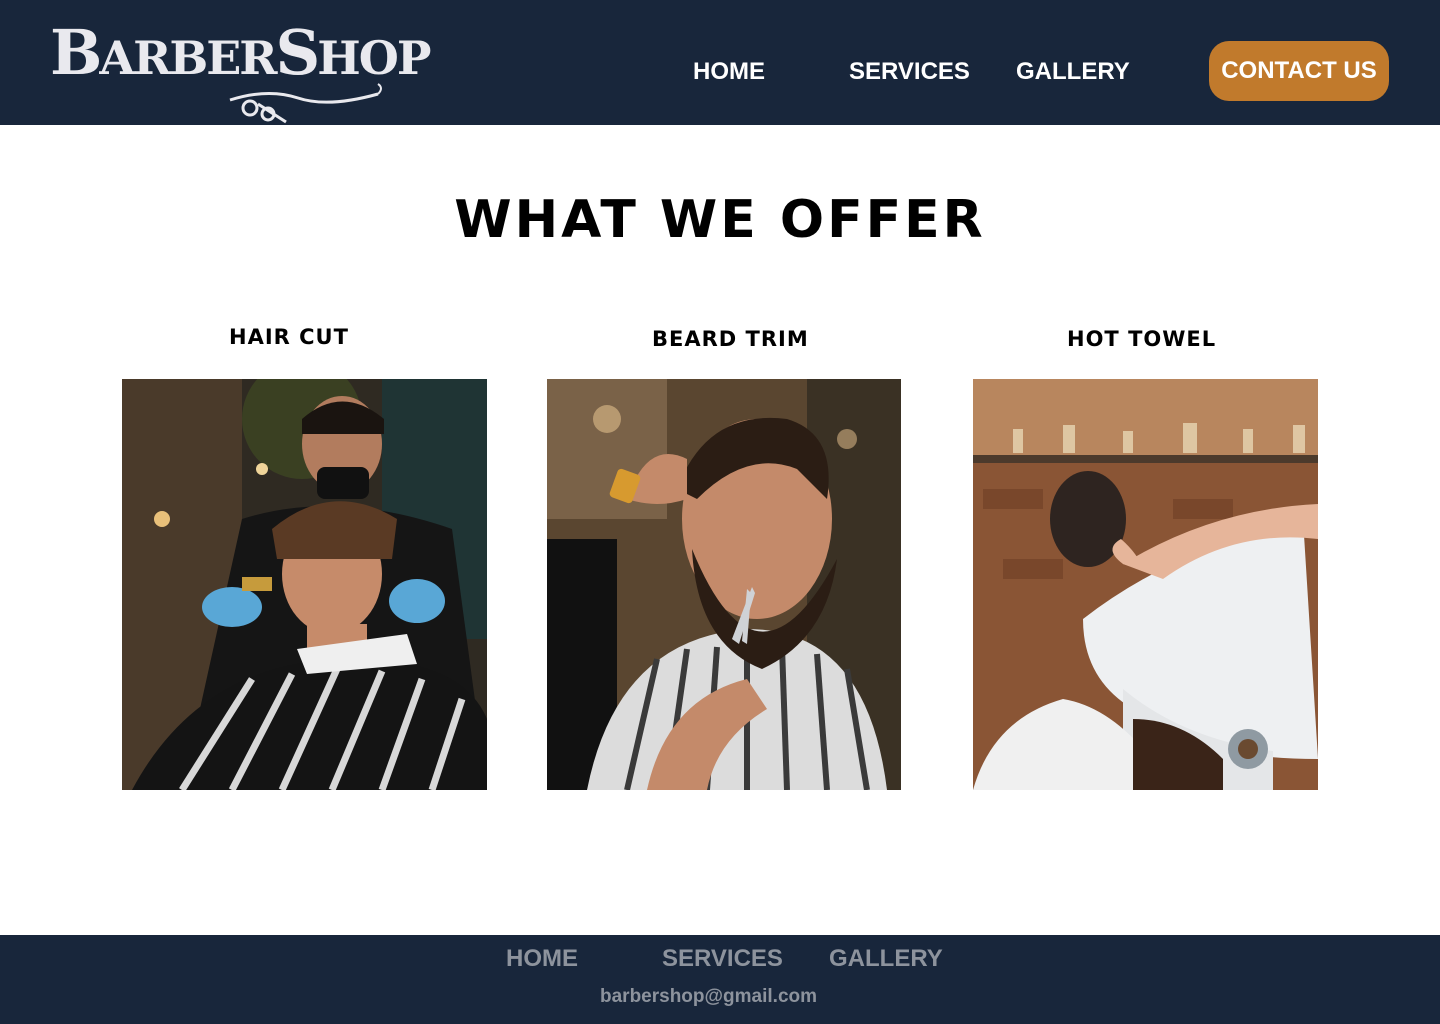 This screenshot has width=1440, height=1024. What do you see at coordinates (720, 220) in the screenshot?
I see `page-title: WHAT WE OFFER` at bounding box center [720, 220].